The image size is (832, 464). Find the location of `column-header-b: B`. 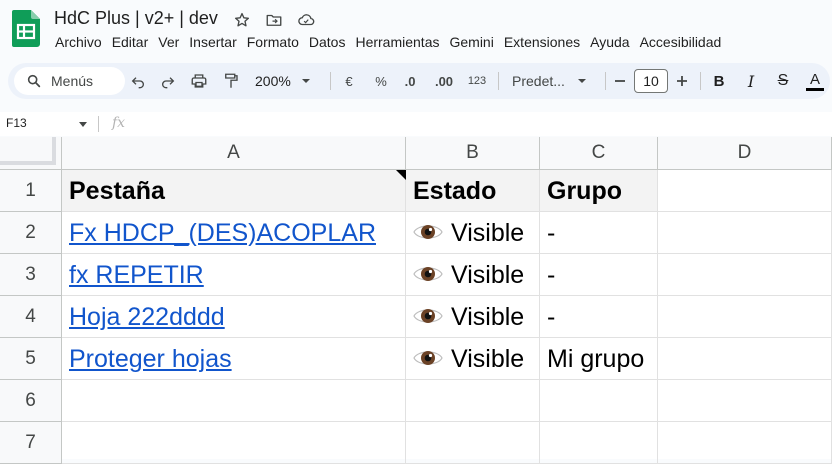

column-header-b: B is located at coordinates (473, 153).